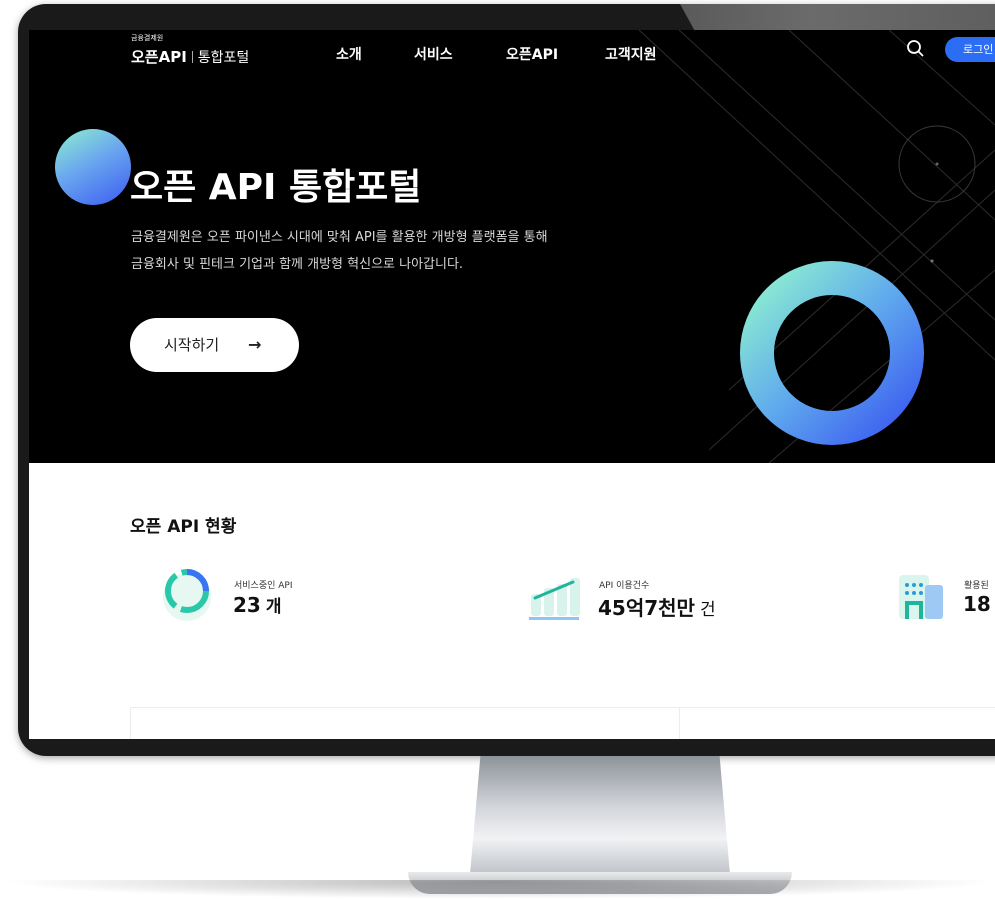 Image resolution: width=995 pixels, height=899 pixels. What do you see at coordinates (297, 264) in the screenshot?
I see `hero-desc-line2: 금융회사 및 핀테크 기업과 함께 개방형 혁신으로 나아갑니다.` at bounding box center [297, 264].